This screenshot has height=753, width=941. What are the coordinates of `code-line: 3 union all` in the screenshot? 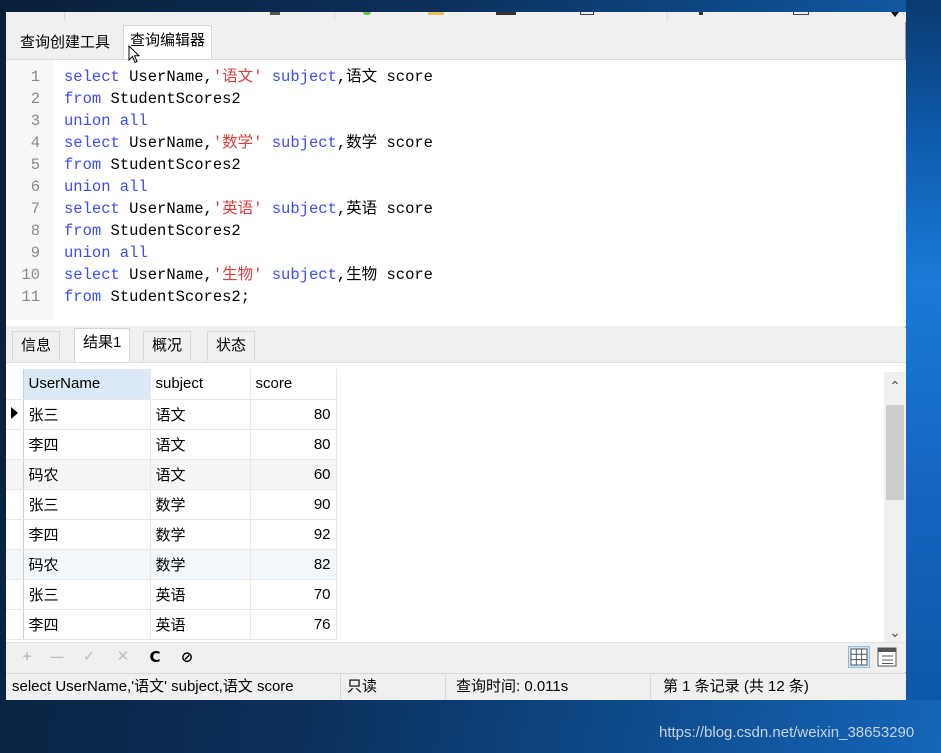 It's located at (77, 121).